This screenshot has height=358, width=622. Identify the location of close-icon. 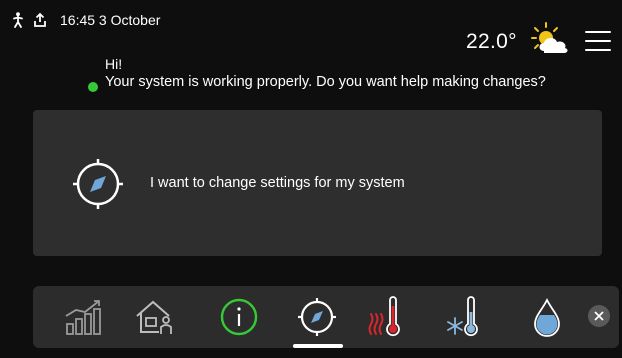
(599, 316).